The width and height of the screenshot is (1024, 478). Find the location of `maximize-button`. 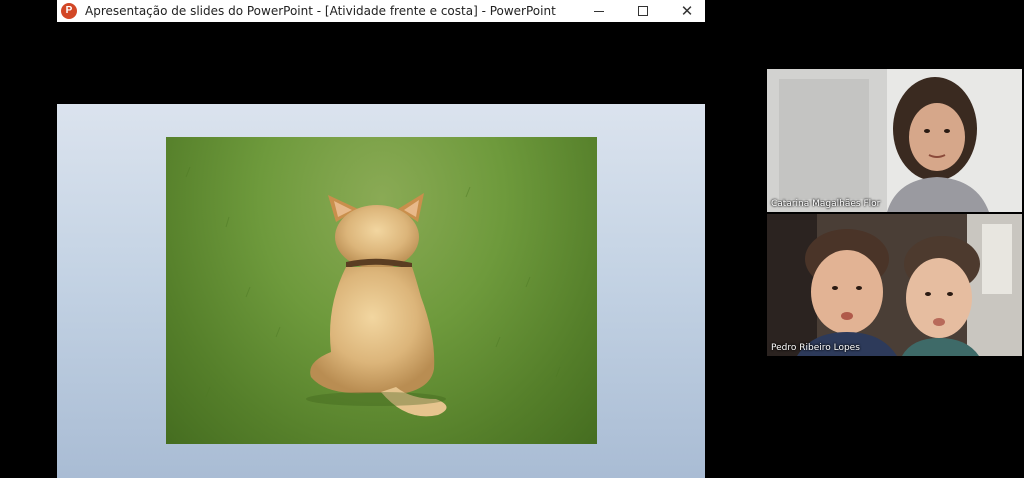

maximize-button is located at coordinates (643, 11).